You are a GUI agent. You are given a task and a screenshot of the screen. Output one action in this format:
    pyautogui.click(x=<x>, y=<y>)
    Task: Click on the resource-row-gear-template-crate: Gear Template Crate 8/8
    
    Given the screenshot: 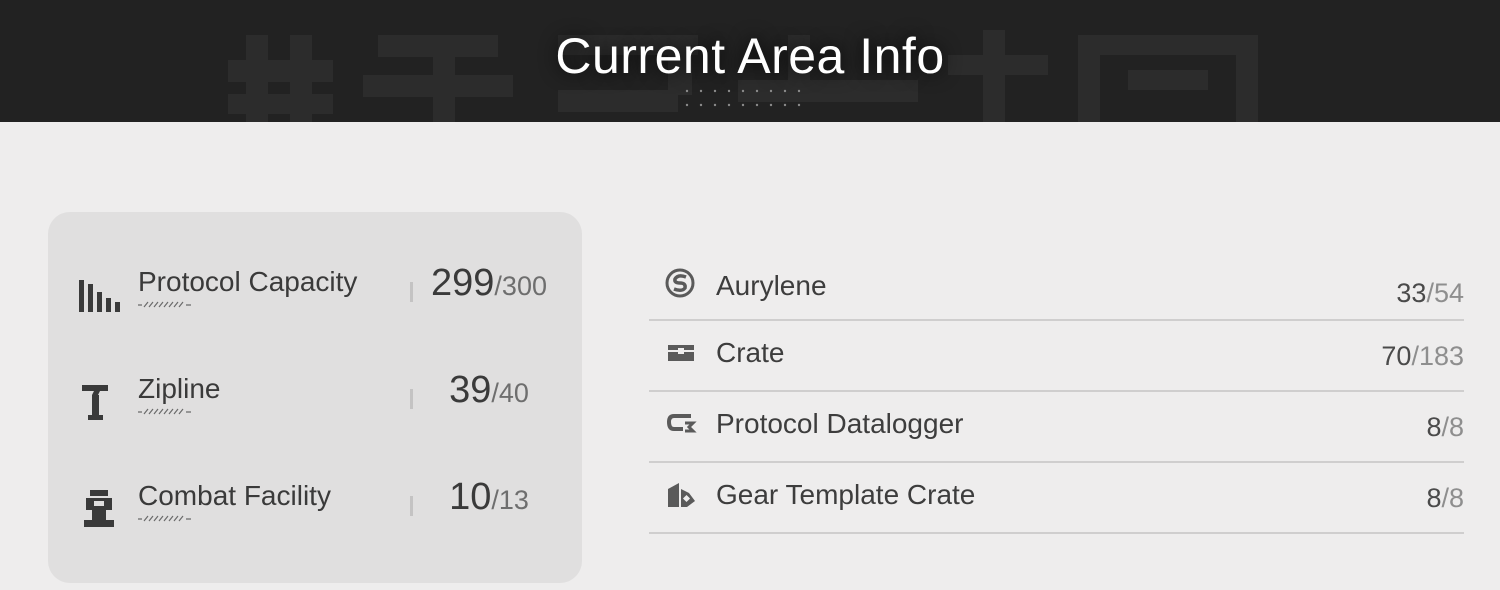 What is the action you would take?
    pyautogui.click(x=1056, y=498)
    